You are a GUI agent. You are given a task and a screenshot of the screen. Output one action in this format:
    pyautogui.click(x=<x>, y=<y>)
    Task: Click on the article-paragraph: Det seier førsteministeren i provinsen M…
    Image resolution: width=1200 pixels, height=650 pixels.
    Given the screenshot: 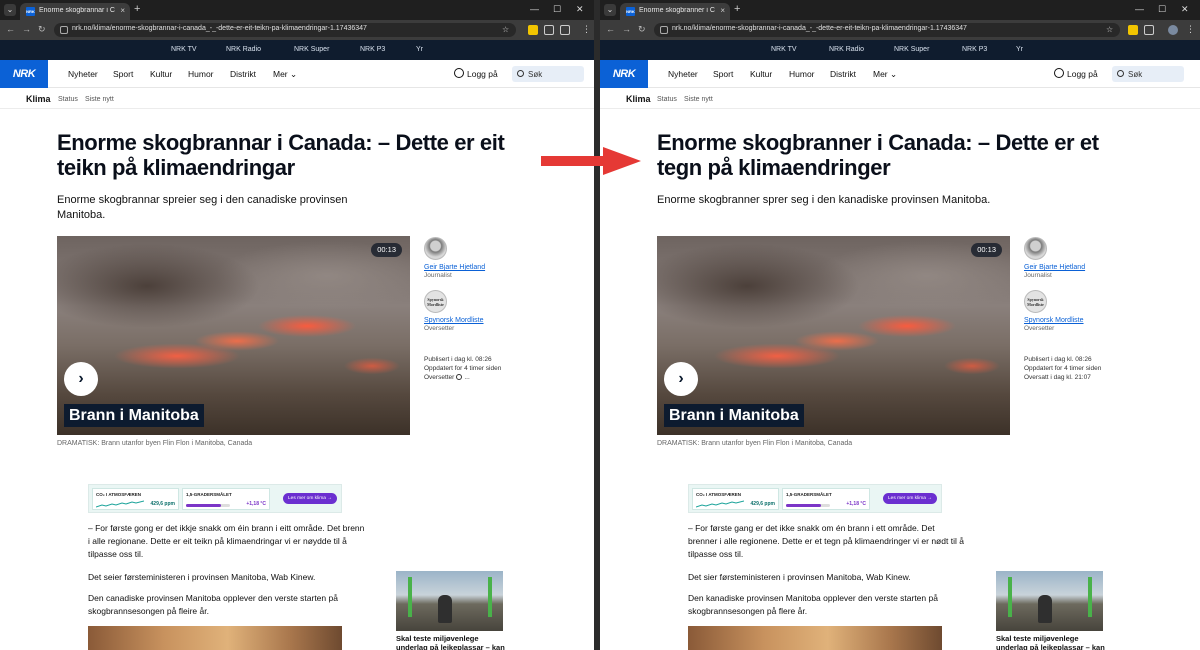 What is the action you would take?
    pyautogui.click(x=202, y=577)
    